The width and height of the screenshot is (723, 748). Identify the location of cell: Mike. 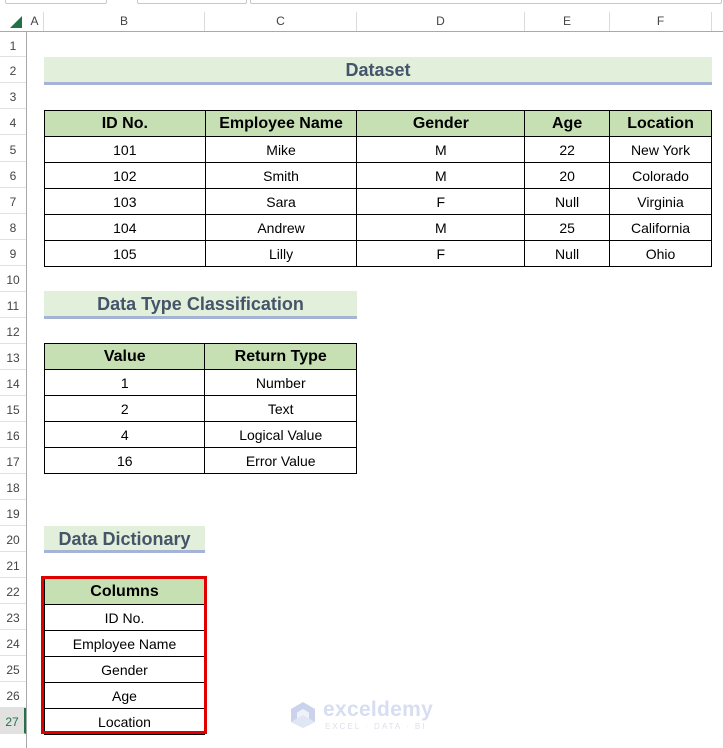
(281, 149).